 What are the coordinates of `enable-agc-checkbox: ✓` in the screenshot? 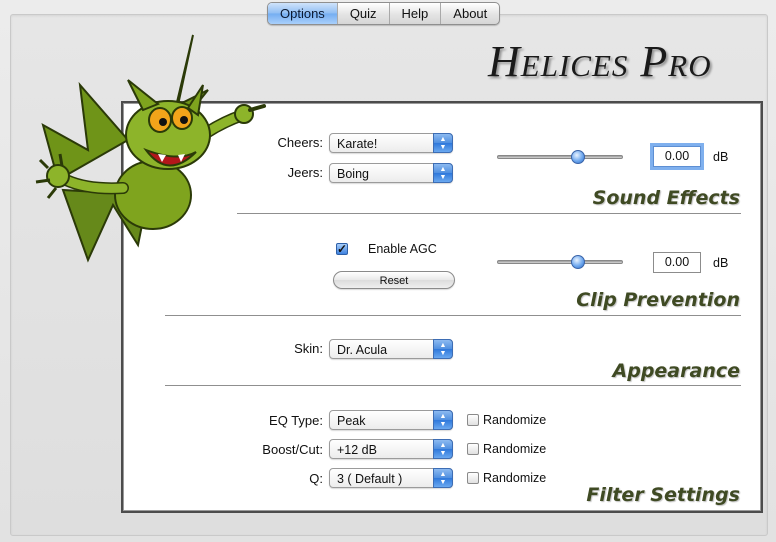 It's located at (342, 249).